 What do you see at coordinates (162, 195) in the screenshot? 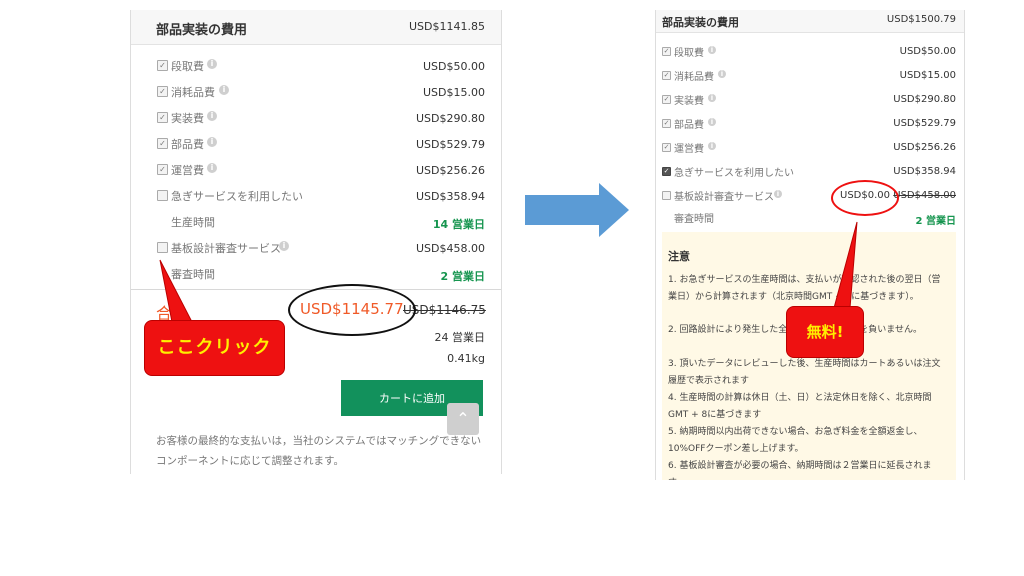
I see `rush-service-checkbox` at bounding box center [162, 195].